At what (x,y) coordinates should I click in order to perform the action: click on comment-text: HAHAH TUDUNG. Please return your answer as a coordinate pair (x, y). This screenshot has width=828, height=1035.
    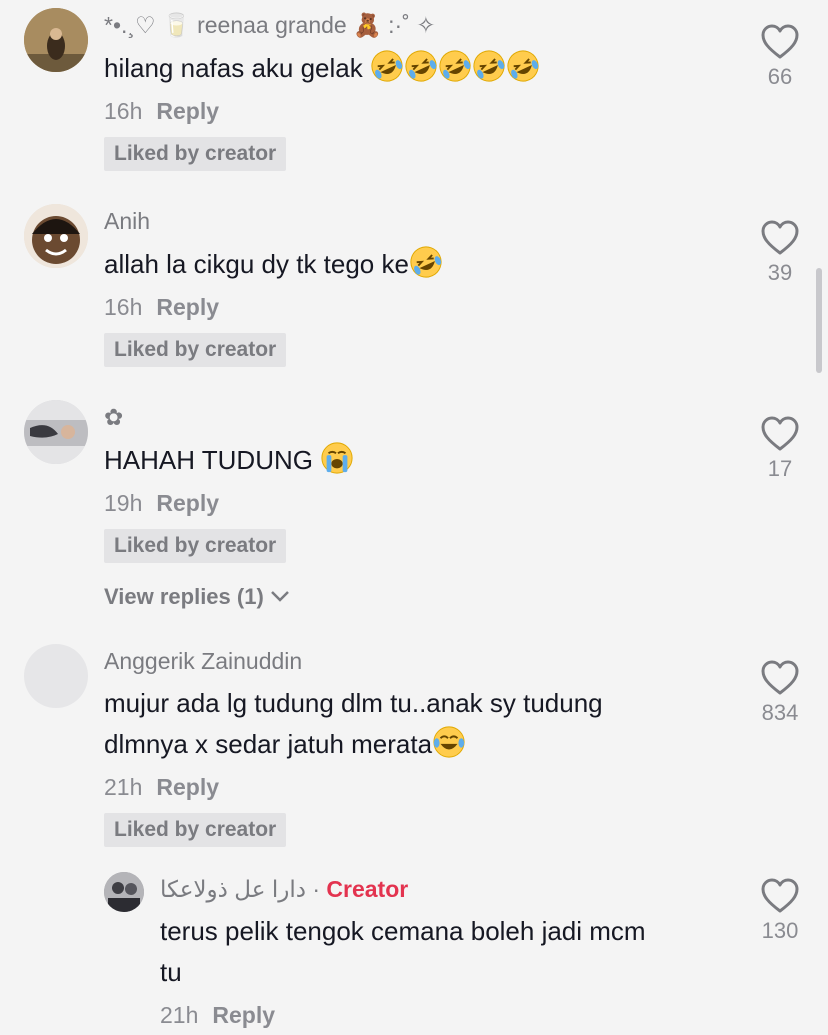
    Looking at the image, I should click on (229, 460).